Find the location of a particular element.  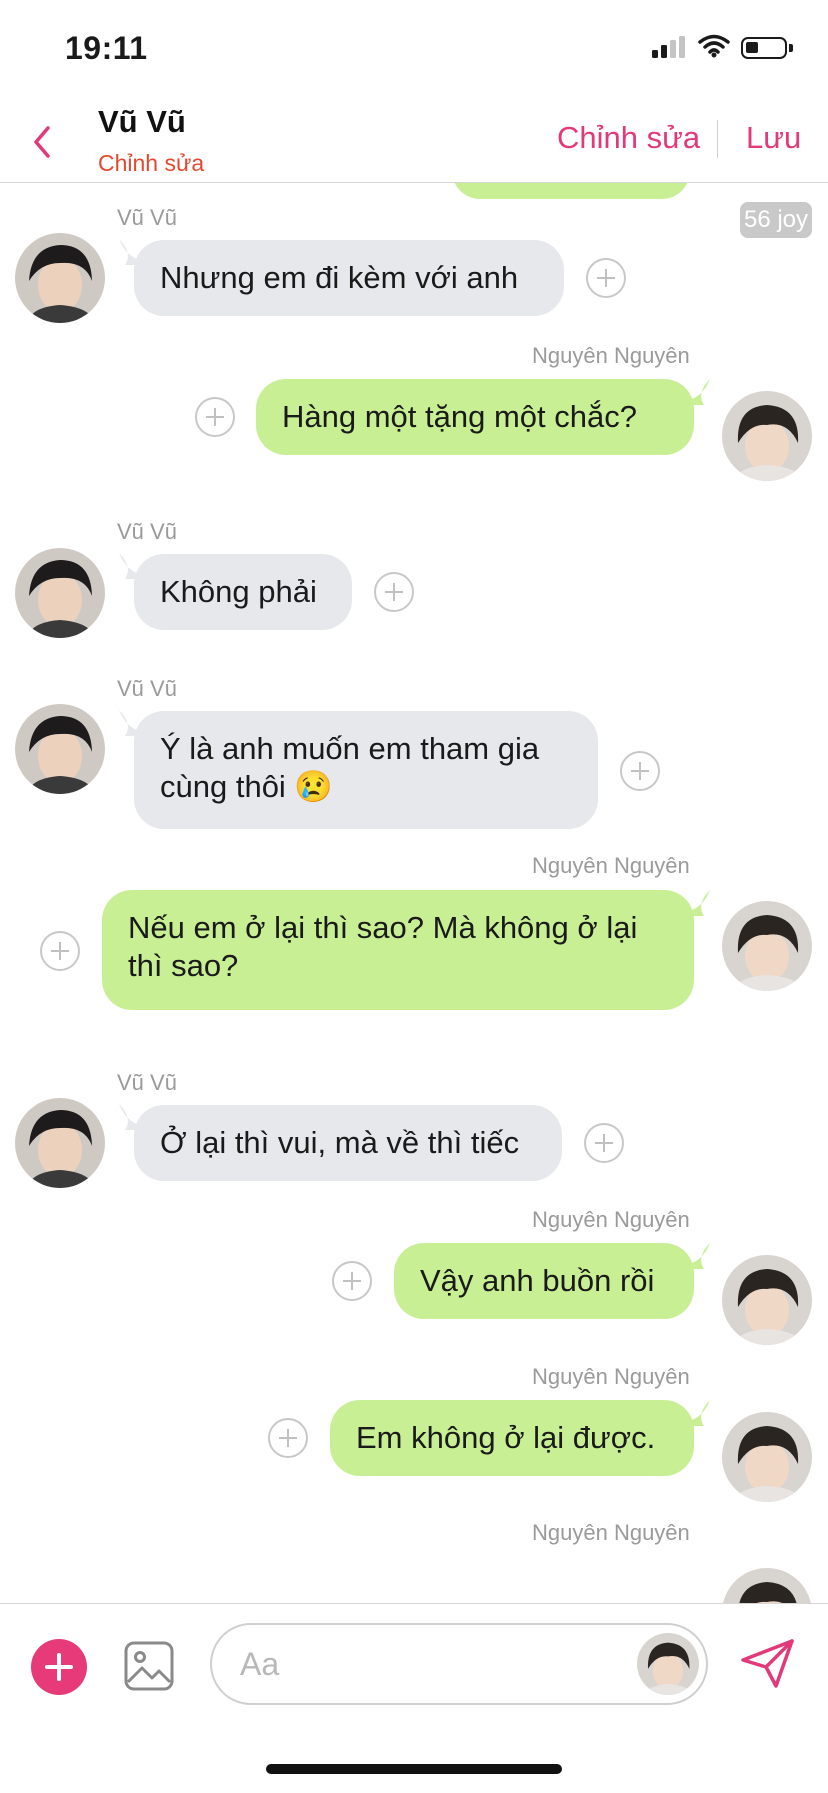

back-button is located at coordinates (43, 144).